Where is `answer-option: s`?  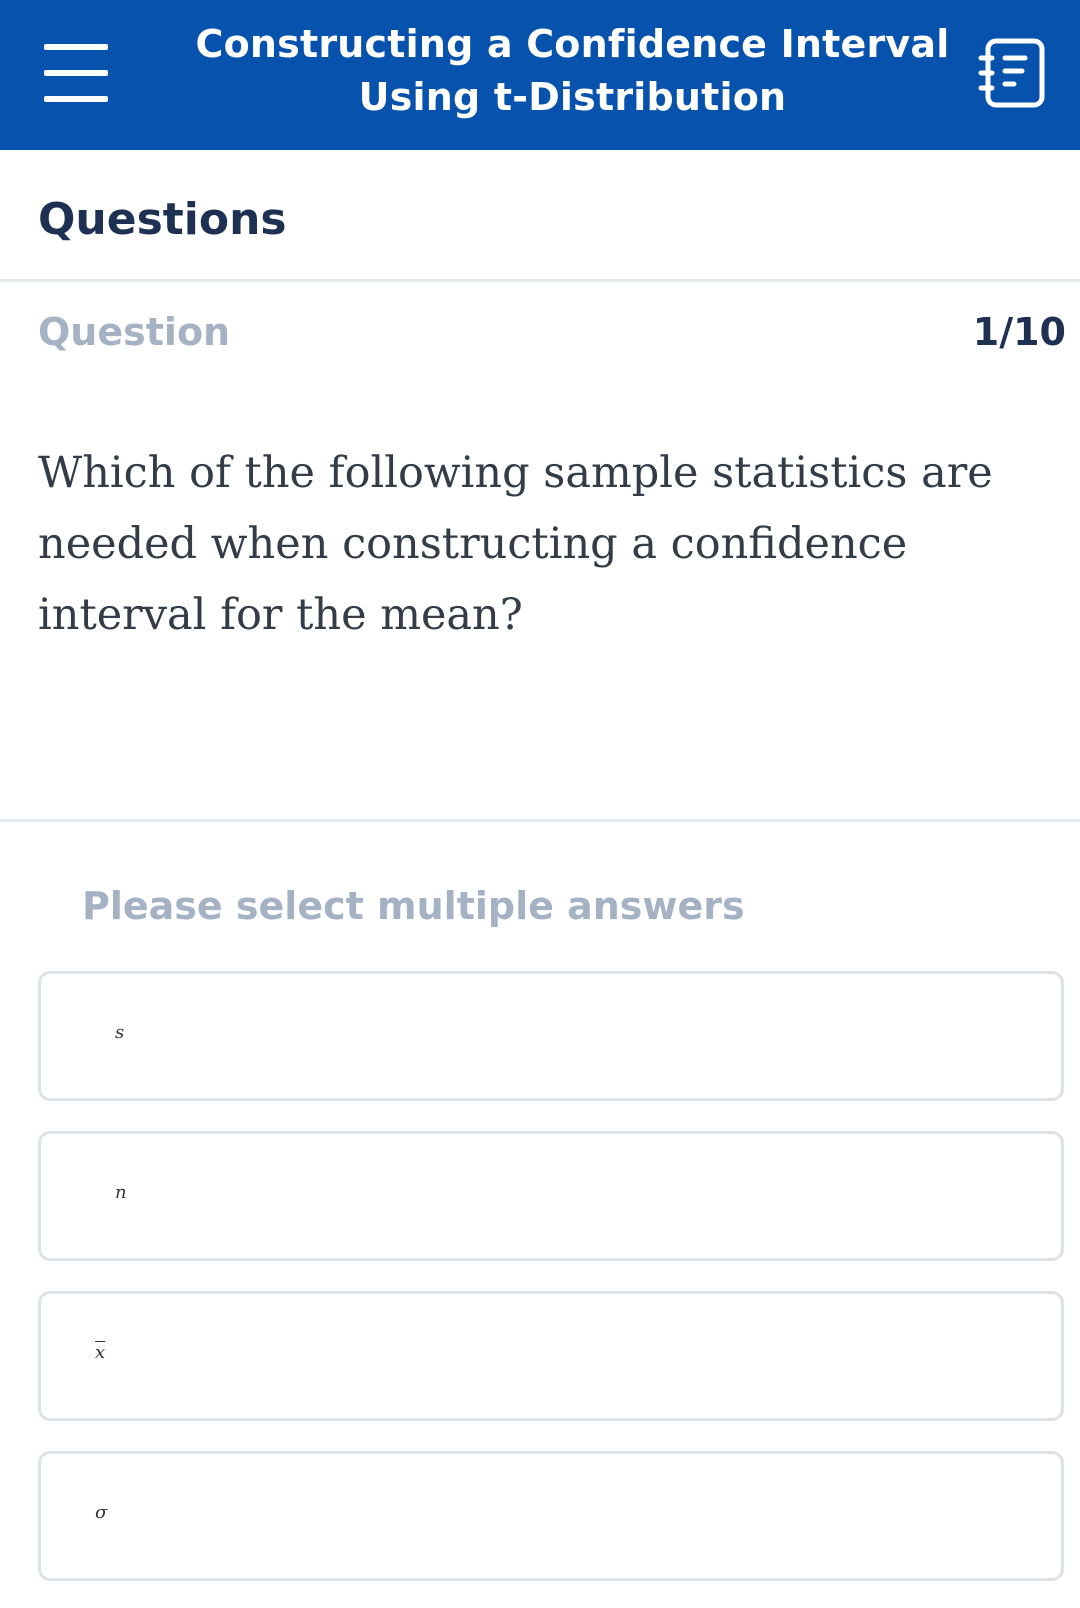 answer-option: s is located at coordinates (551, 1036).